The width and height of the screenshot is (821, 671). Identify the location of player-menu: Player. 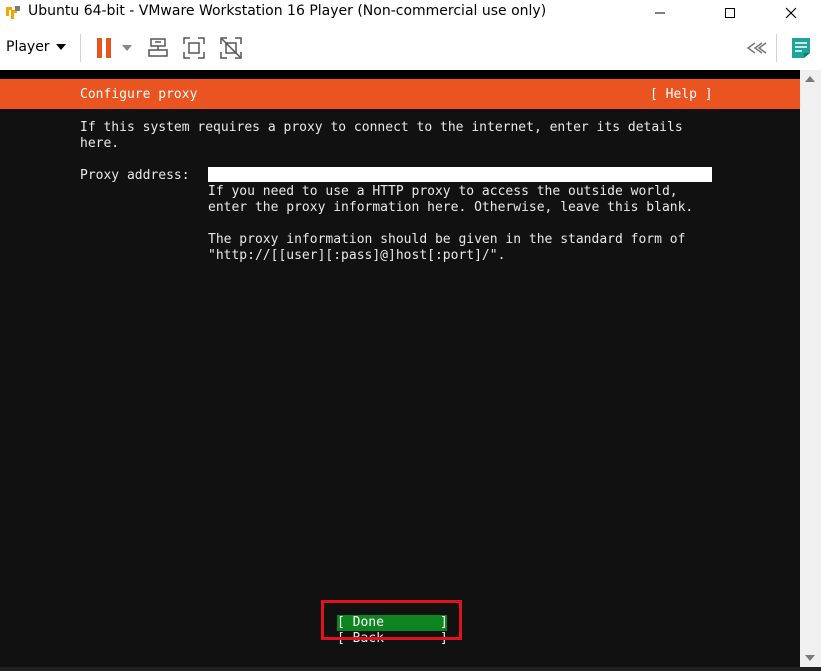
(36, 47).